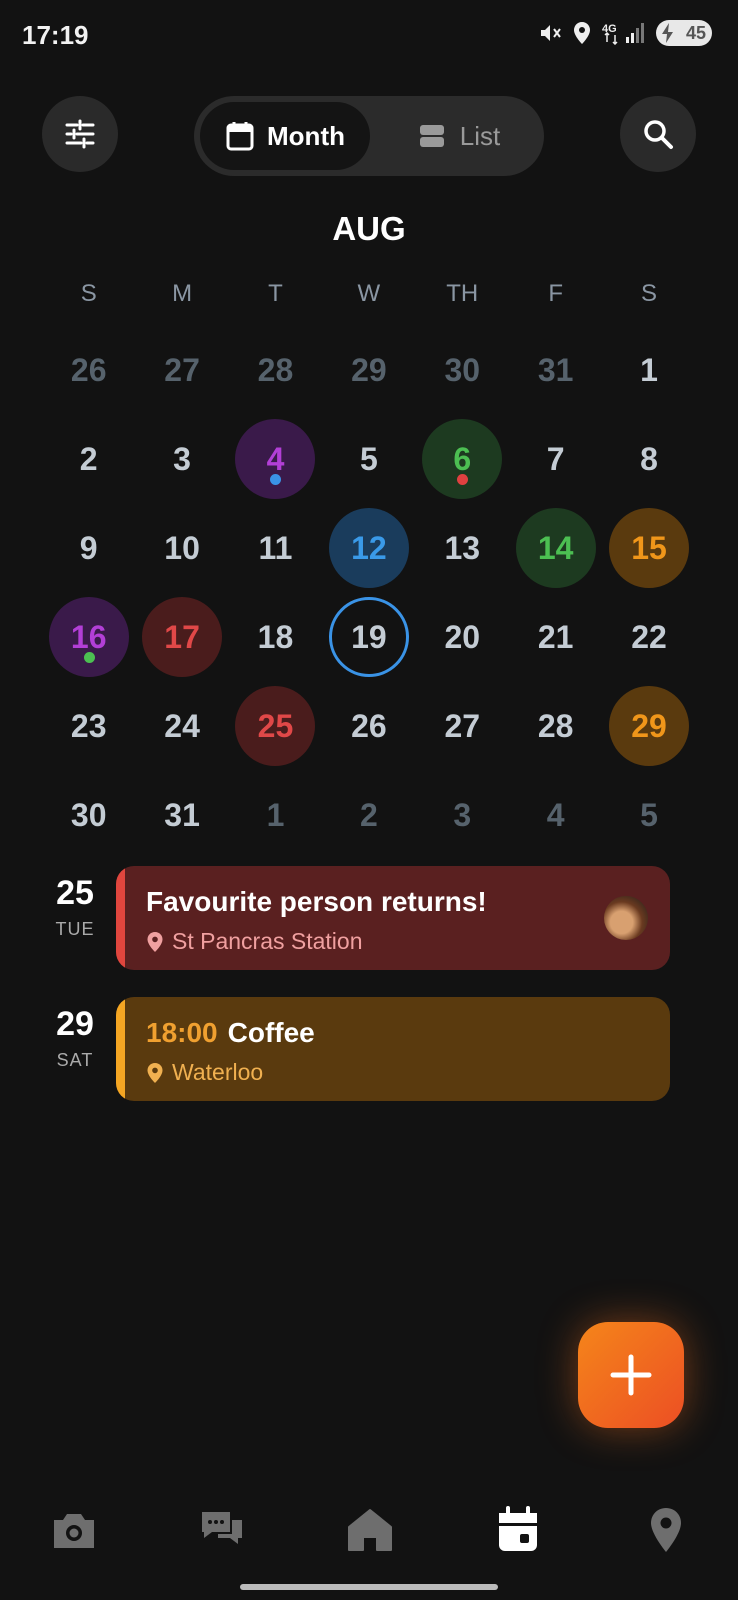 The width and height of the screenshot is (738, 1600). I want to click on calendar-day-with-event: 14, so click(555, 548).